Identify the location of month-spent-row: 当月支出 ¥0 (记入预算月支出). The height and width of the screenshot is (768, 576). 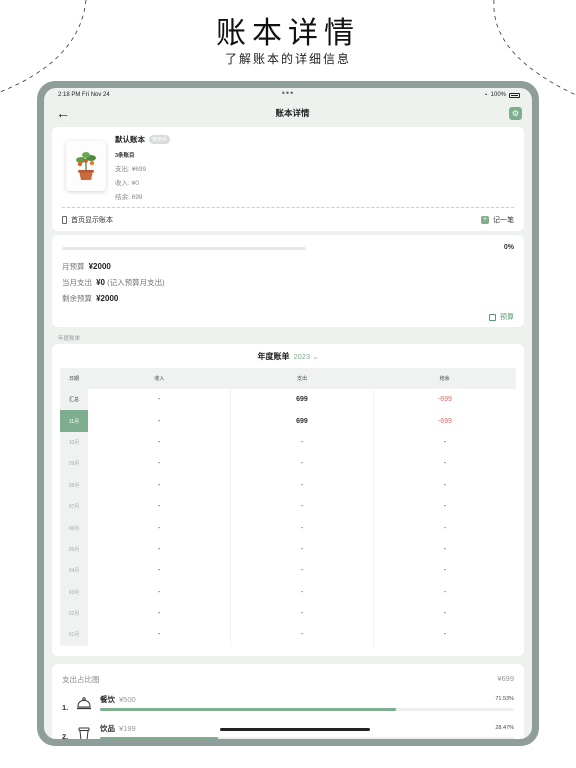
(113, 282).